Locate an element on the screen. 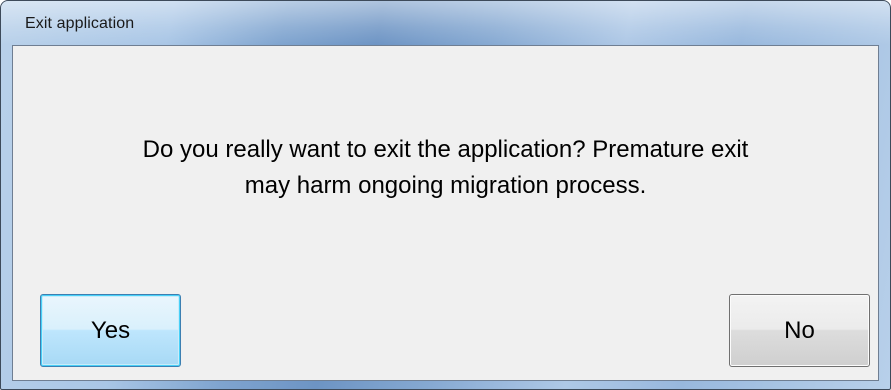 The width and height of the screenshot is (891, 390). message-line-2: may harm ongoing migration process. is located at coordinates (445, 185).